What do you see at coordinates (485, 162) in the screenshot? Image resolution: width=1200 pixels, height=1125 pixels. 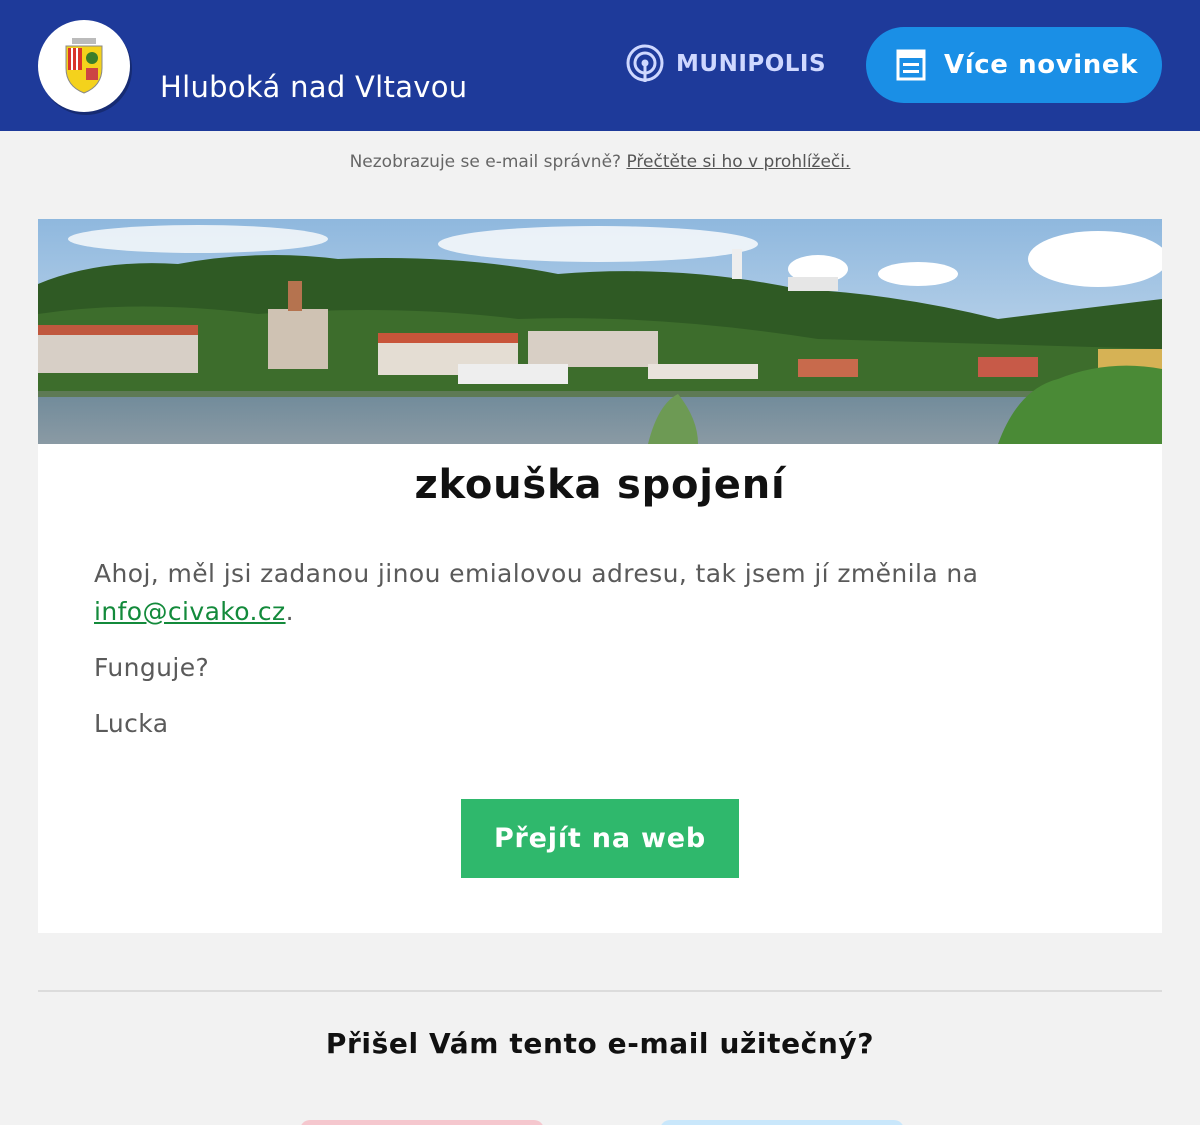 I see `notice-text: Nezobrazuje se e-mail správně?` at bounding box center [485, 162].